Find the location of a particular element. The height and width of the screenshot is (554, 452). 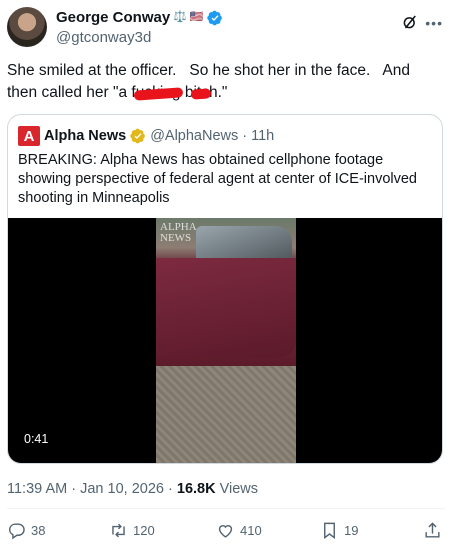

redaction-mark: ucking is located at coordinates (158, 93).